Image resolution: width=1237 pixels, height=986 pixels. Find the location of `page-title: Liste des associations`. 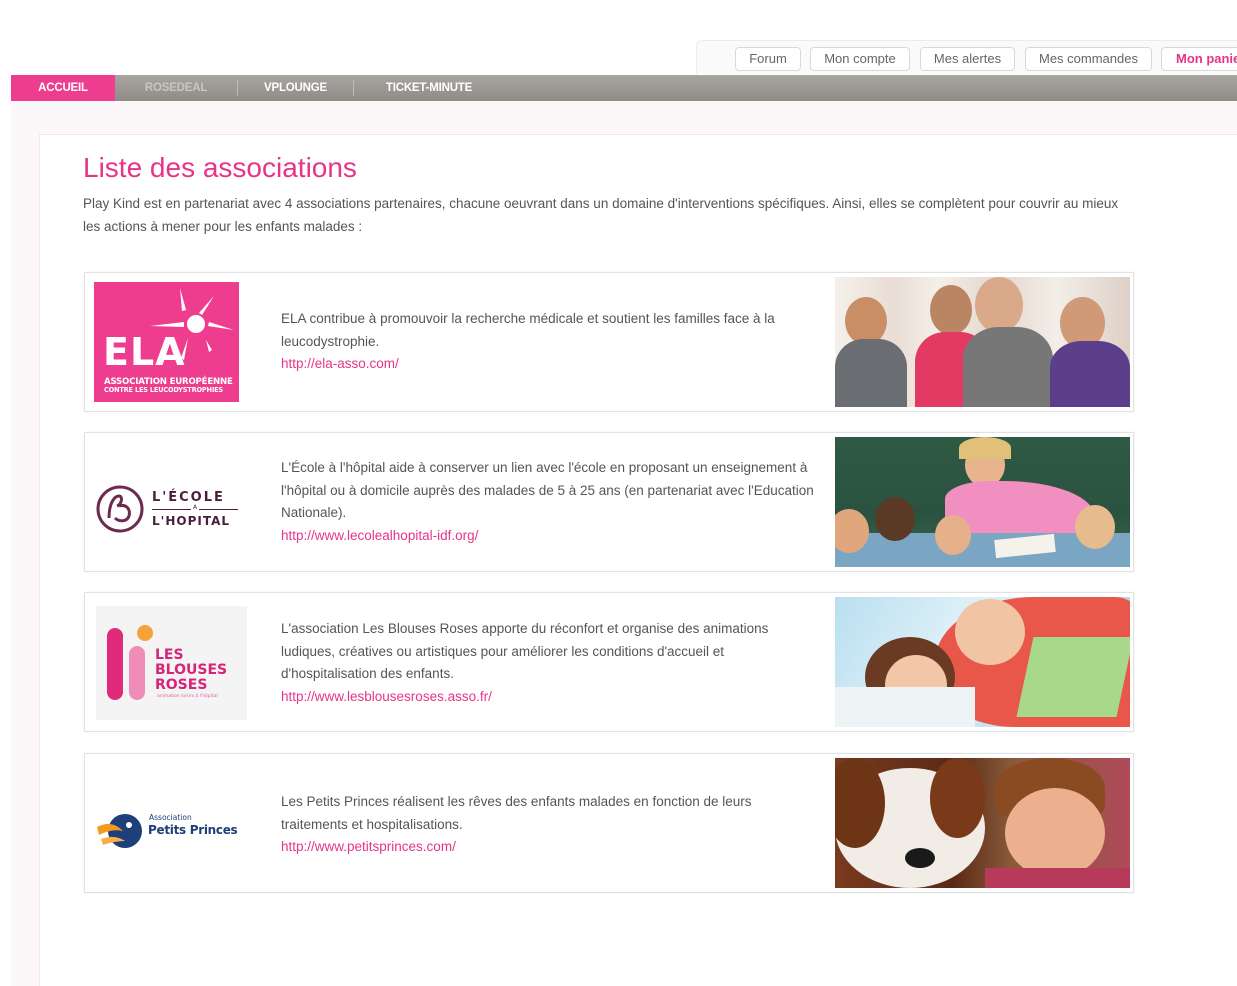

page-title: Liste des associations is located at coordinates (220, 167).